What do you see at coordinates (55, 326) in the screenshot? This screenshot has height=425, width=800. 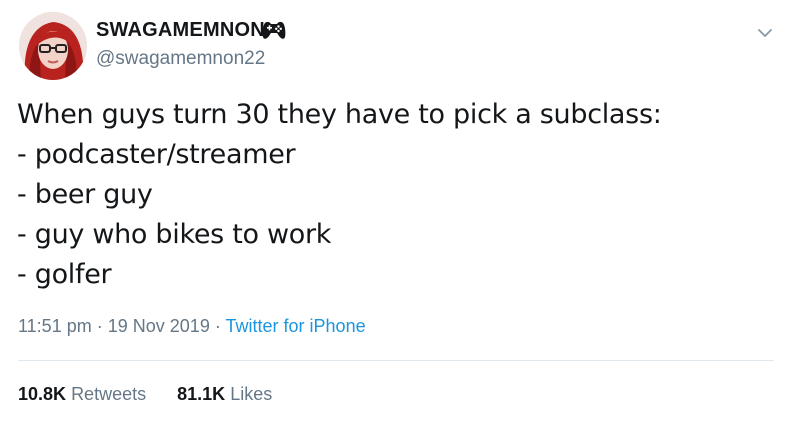 I see `tweet-time: 11:51 pm` at bounding box center [55, 326].